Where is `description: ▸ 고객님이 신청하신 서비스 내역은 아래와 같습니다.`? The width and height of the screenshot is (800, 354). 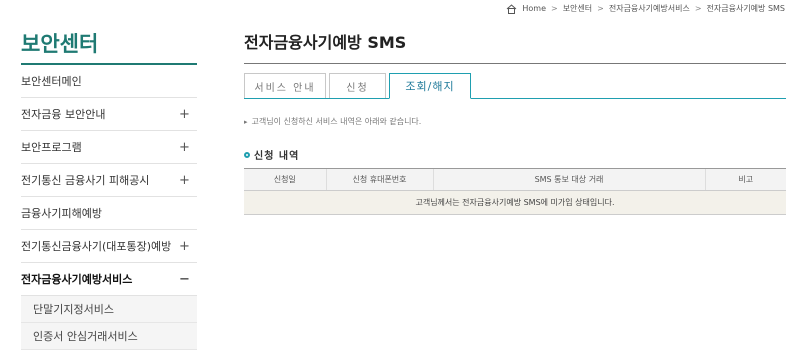 description: ▸ 고객님이 신청하신 서비스 내역은 아래와 같습니다. is located at coordinates (515, 121).